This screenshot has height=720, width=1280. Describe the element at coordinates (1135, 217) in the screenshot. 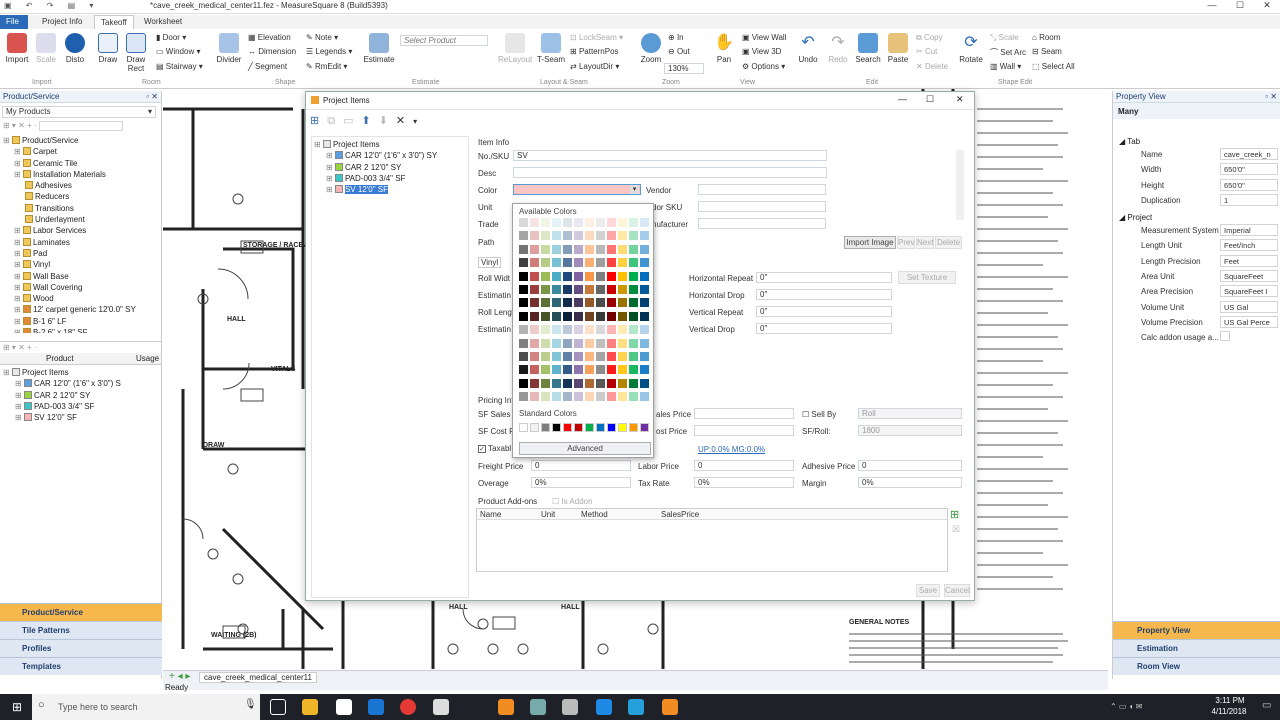

I see `project-section-toggle: ◢ Project` at that location.